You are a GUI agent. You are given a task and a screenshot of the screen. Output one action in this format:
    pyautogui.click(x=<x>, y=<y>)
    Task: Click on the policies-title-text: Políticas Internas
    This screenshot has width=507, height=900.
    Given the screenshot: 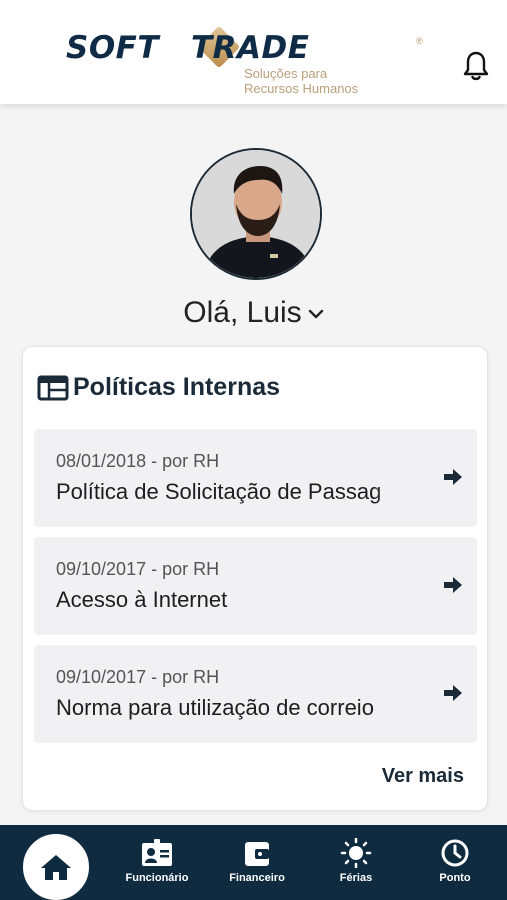 What is the action you would take?
    pyautogui.click(x=177, y=387)
    